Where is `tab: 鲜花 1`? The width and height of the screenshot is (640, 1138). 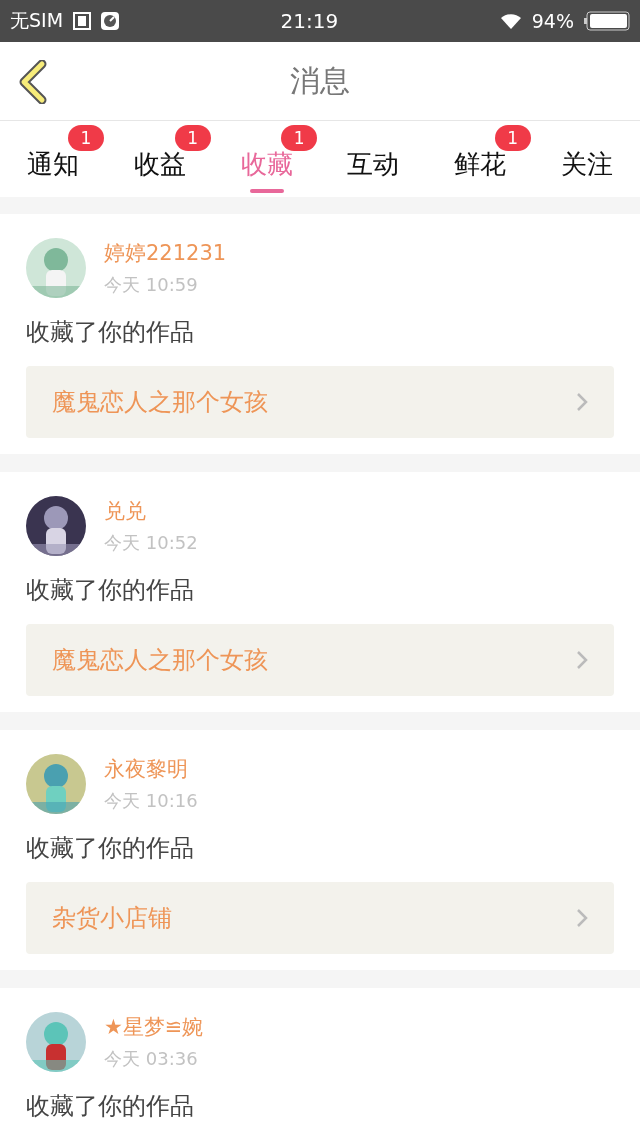 tab: 鲜花 1 is located at coordinates (480, 159).